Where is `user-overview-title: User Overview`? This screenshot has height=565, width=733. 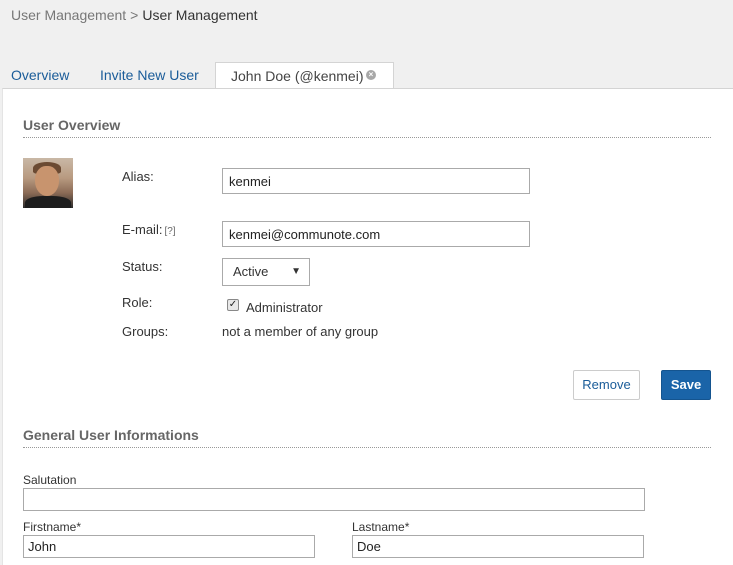 user-overview-title: User Overview is located at coordinates (72, 125).